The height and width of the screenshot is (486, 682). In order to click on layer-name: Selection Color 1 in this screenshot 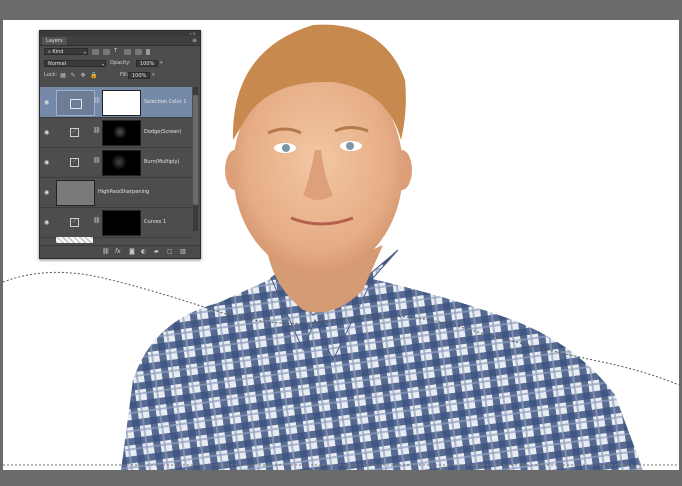, I will do `click(165, 102)`.